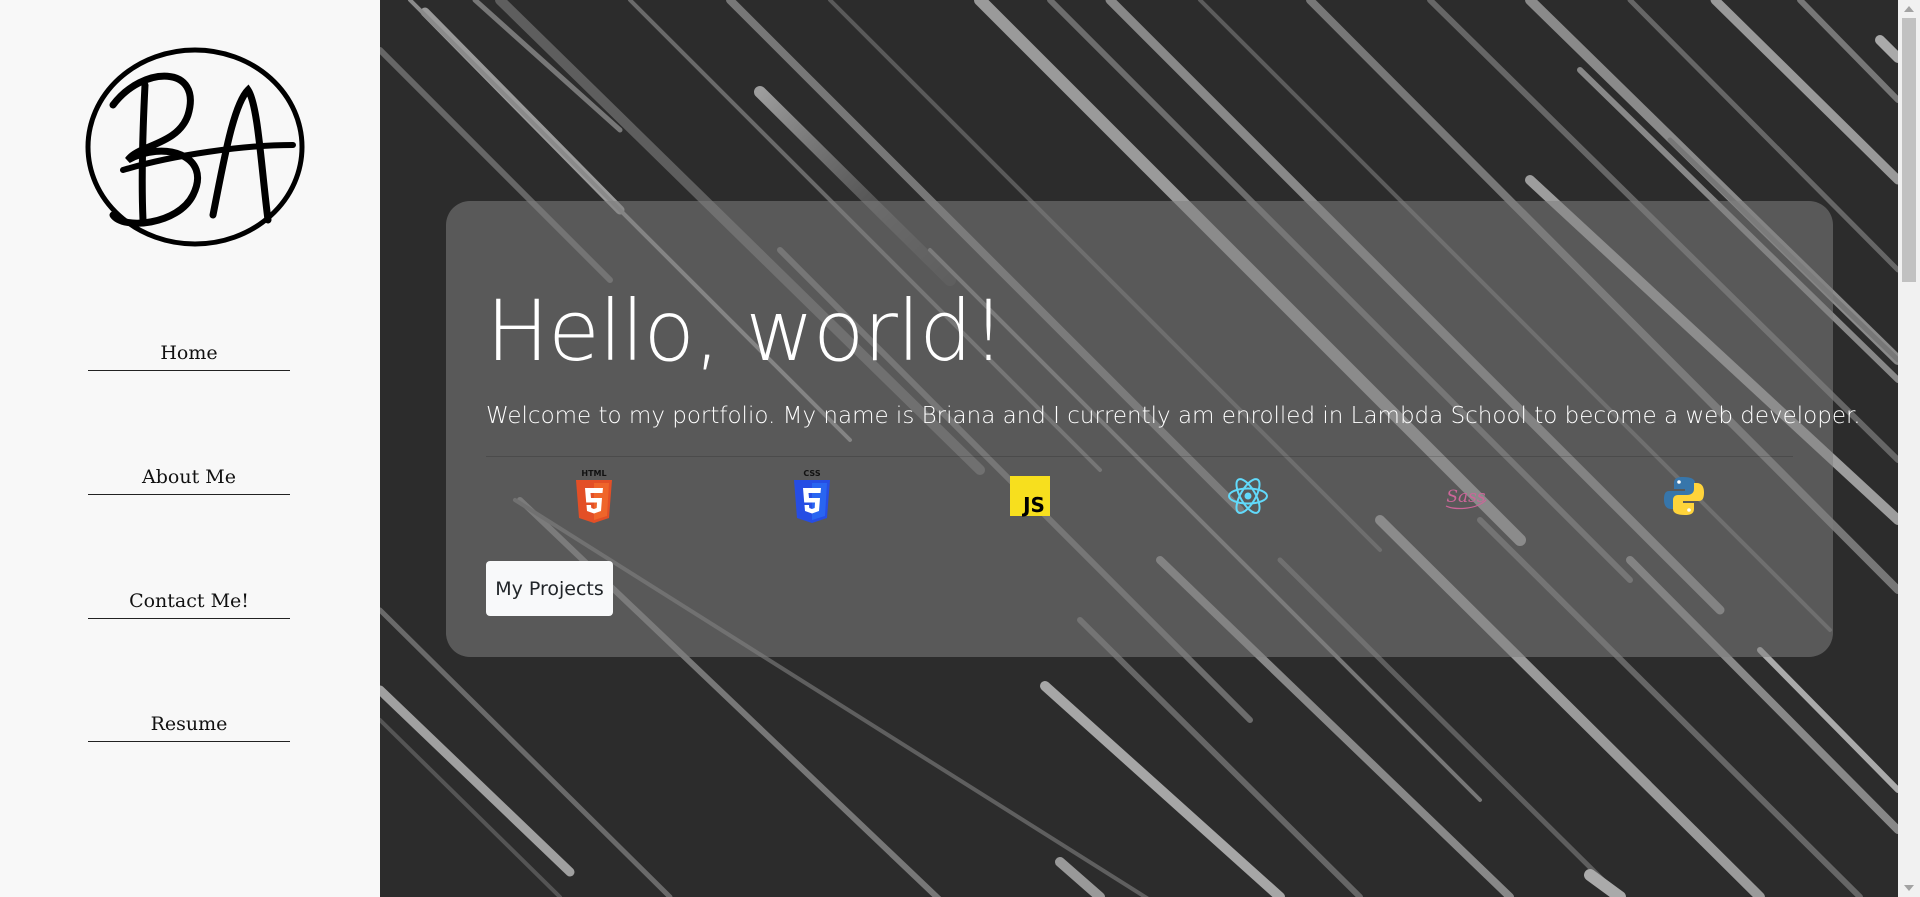 The width and height of the screenshot is (1920, 897). What do you see at coordinates (189, 726) in the screenshot?
I see `nav-resume: Resume` at bounding box center [189, 726].